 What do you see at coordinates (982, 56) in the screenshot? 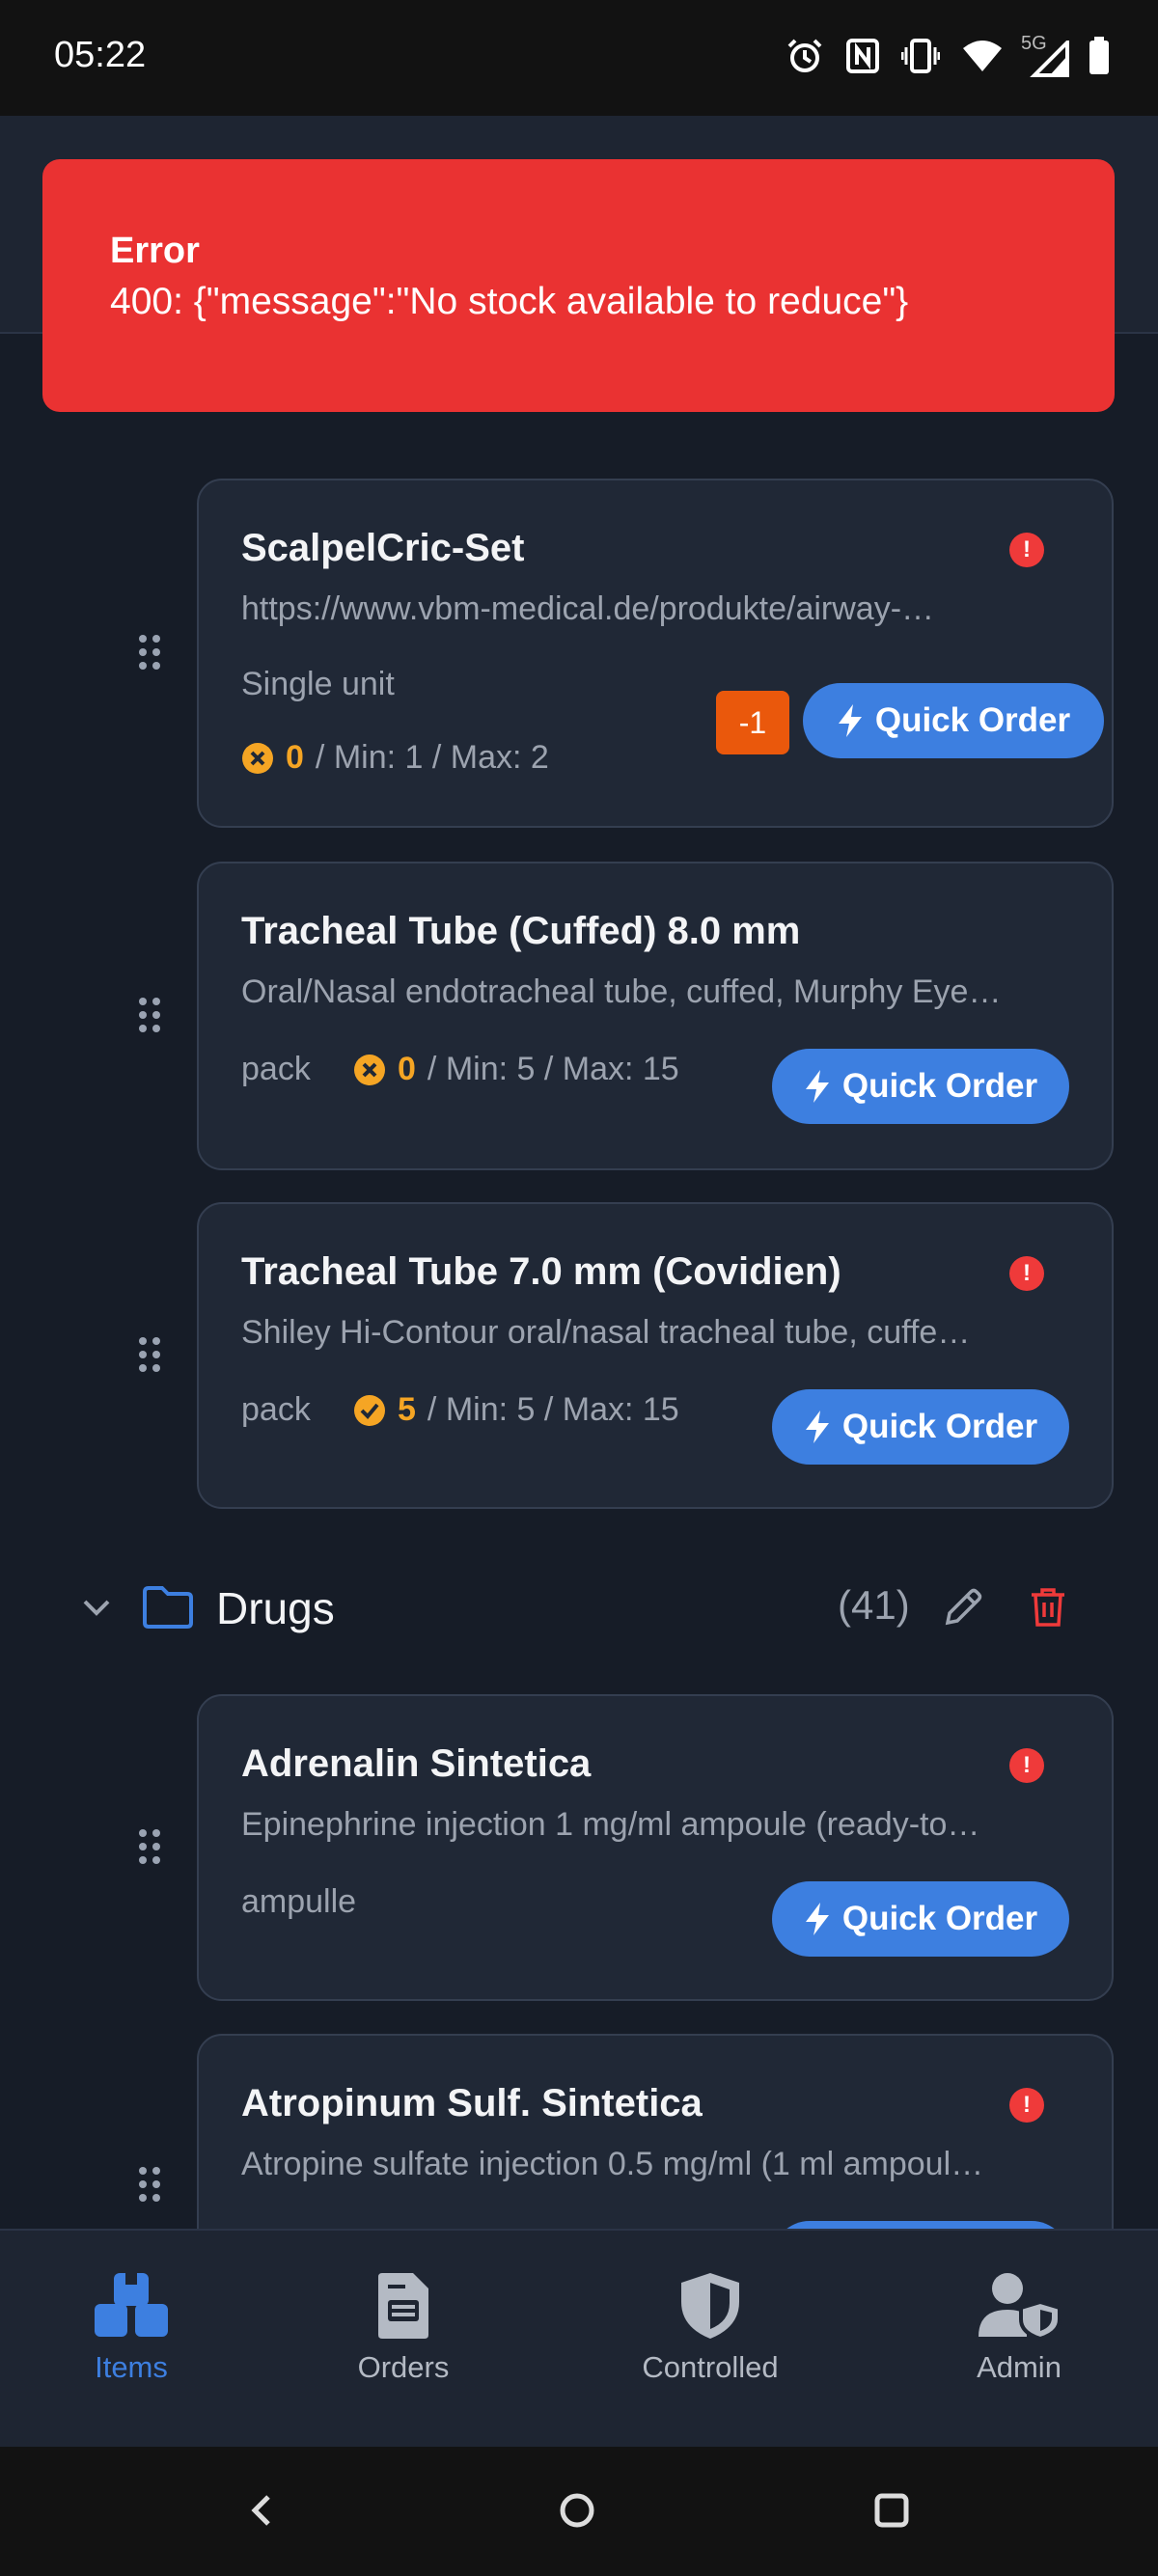
I see `wifi-icon` at bounding box center [982, 56].